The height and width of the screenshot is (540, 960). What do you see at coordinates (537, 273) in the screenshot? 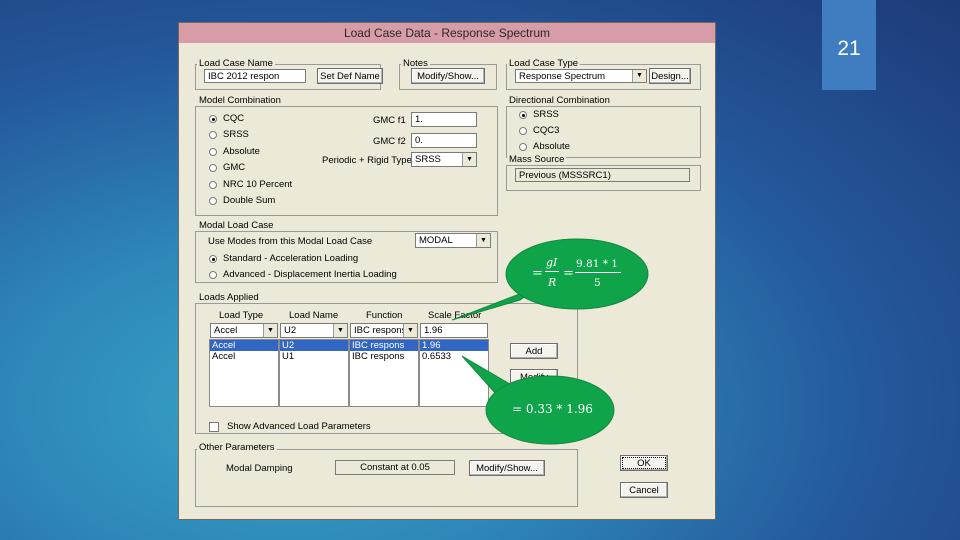
I see `formula-top-prefix: =` at bounding box center [537, 273].